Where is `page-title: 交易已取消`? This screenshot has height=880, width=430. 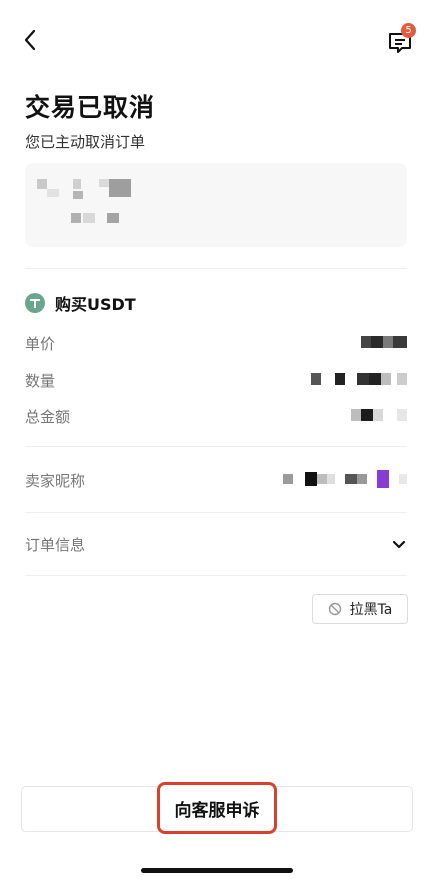 page-title: 交易已取消 is located at coordinates (90, 107).